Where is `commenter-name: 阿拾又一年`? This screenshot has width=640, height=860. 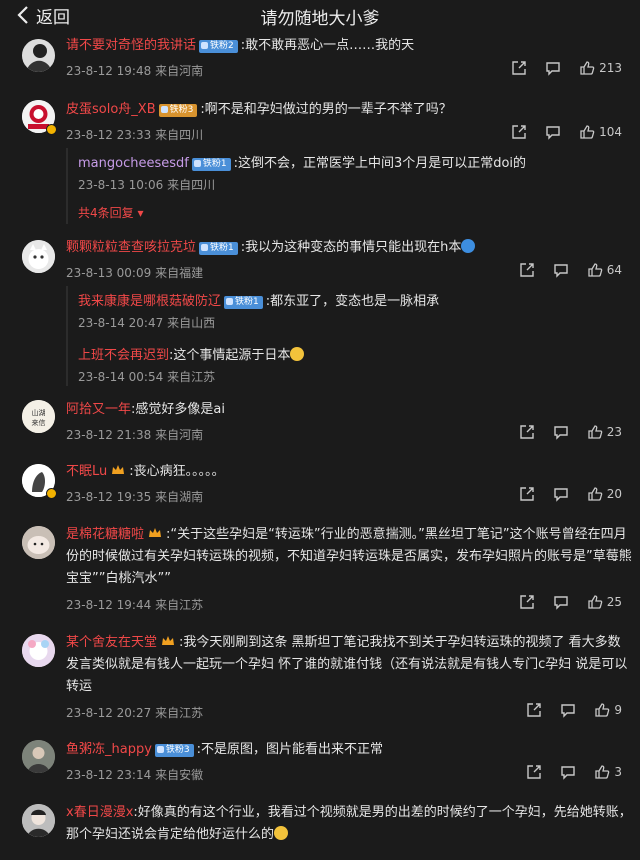 commenter-name: 阿拾又一年 is located at coordinates (98, 409).